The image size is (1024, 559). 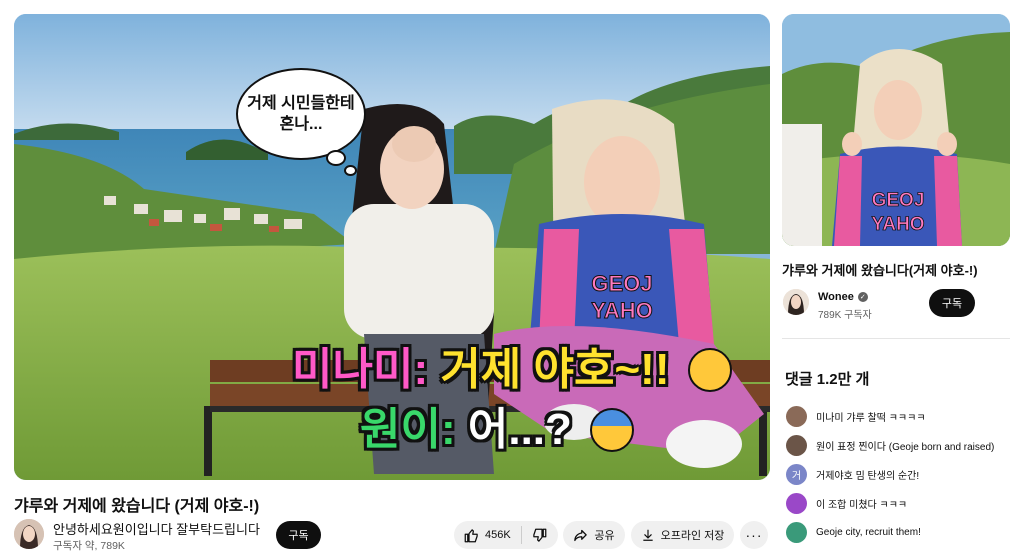 I want to click on verified-check-icon: ✓, so click(x=862, y=297).